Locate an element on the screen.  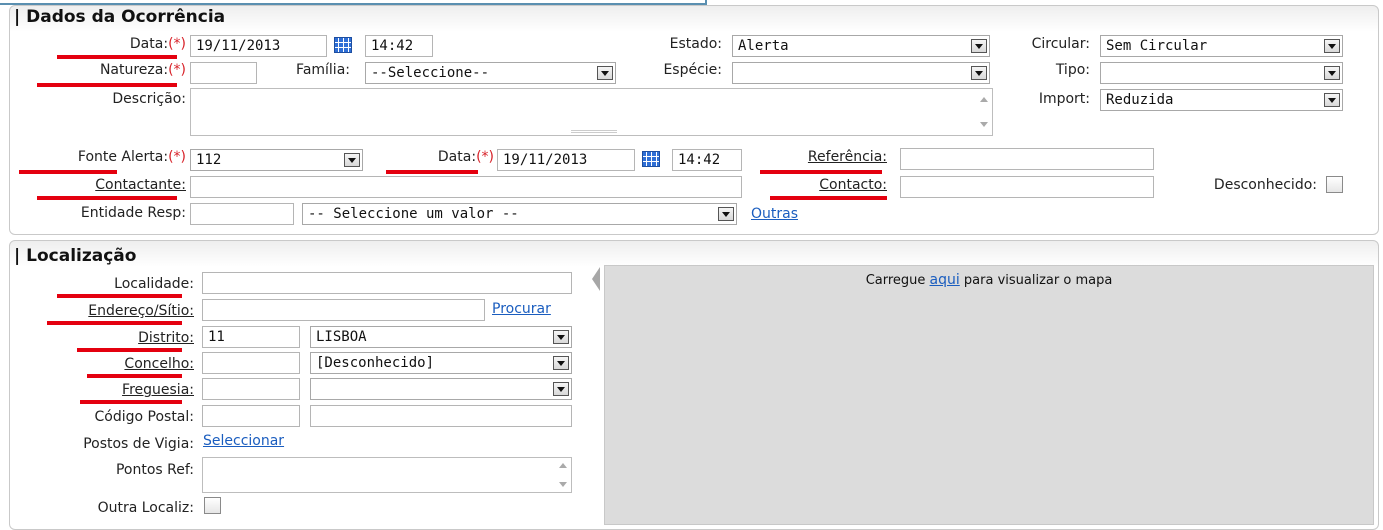
distrito-value: LISBOA is located at coordinates (341, 337).